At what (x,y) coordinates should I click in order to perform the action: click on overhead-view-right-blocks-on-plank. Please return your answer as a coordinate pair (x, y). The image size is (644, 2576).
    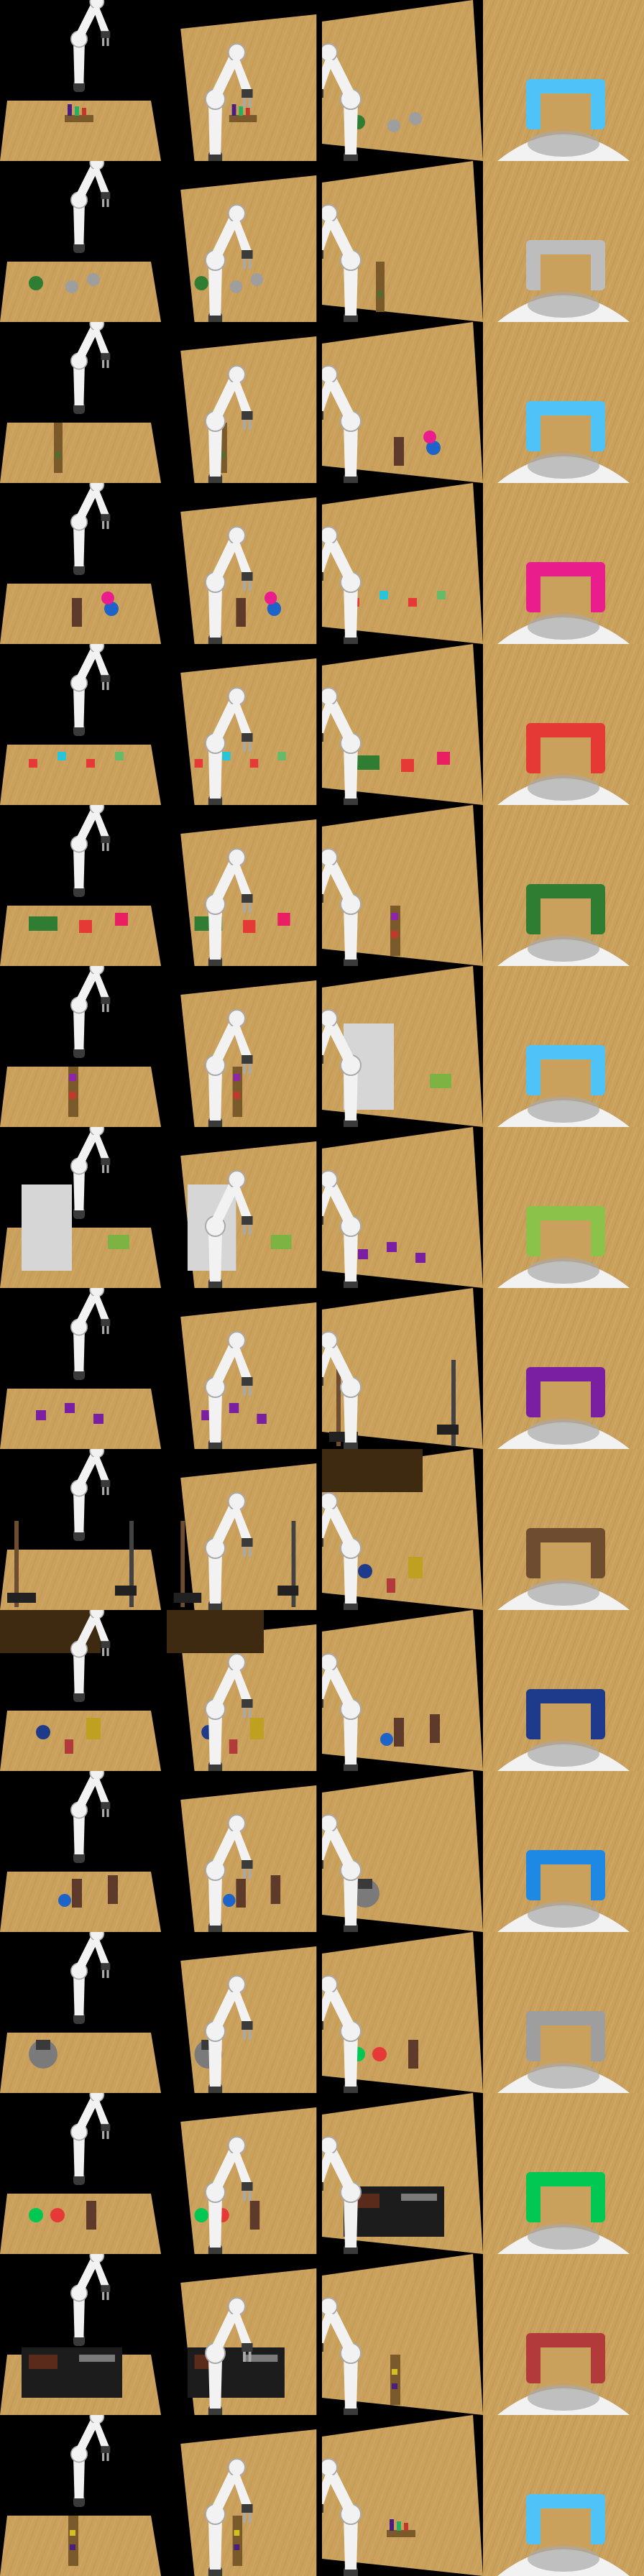
    Looking at the image, I should click on (402, 80).